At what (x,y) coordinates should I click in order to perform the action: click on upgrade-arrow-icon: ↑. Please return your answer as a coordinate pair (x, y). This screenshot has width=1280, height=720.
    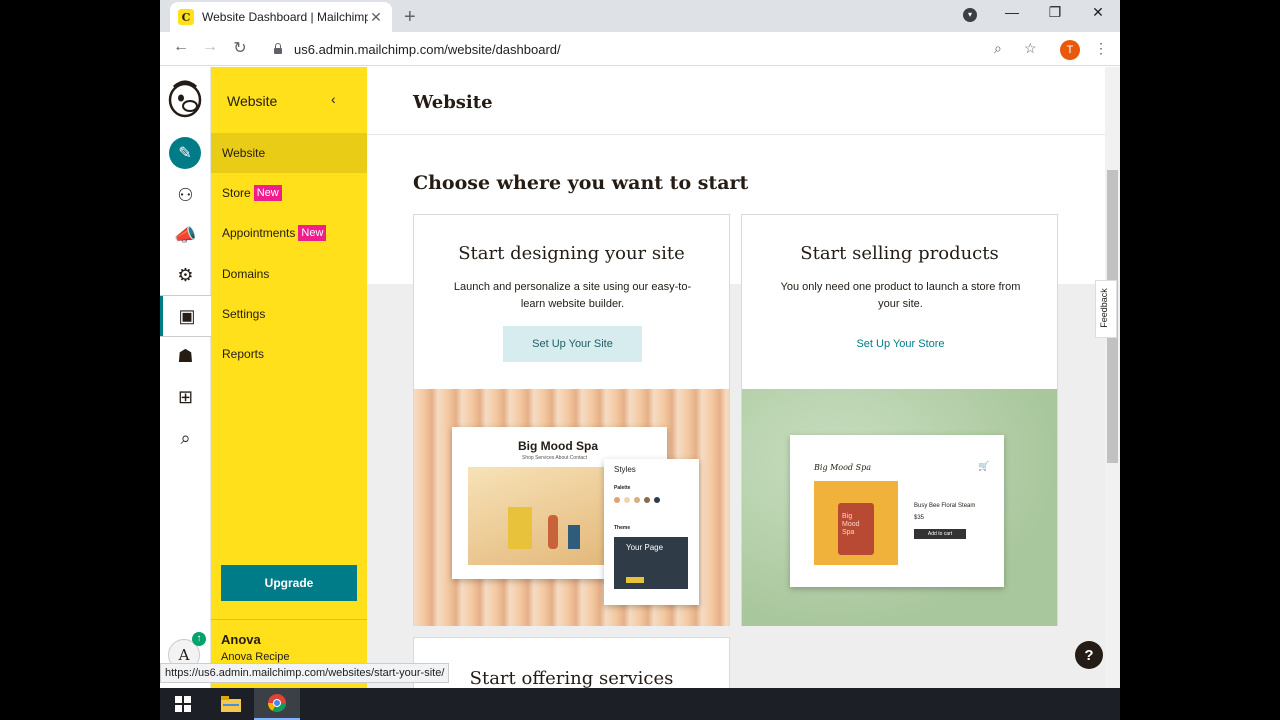
    Looking at the image, I should click on (199, 639).